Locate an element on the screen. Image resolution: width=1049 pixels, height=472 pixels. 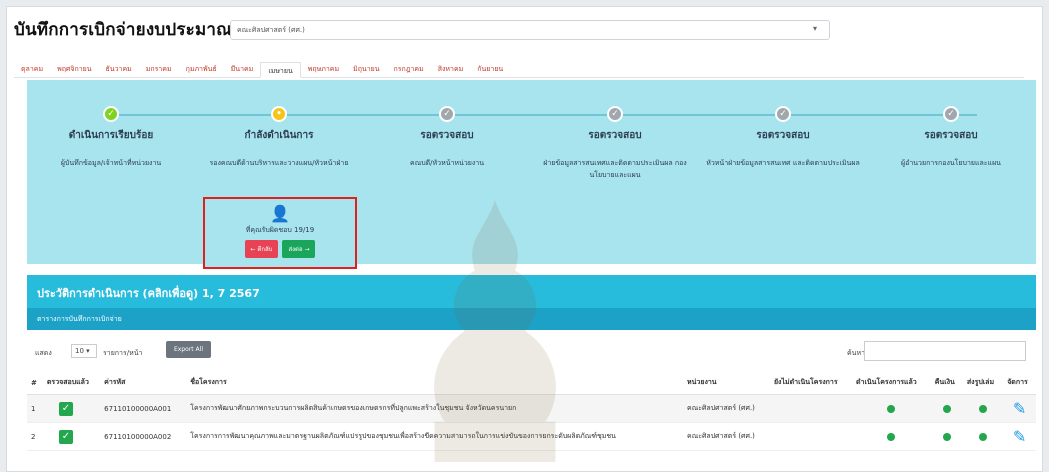
workflow-step: ✓ รอตรวจสอบผู้อำนวยการกองนโยบายและแผน is located at coordinates (951, 137).